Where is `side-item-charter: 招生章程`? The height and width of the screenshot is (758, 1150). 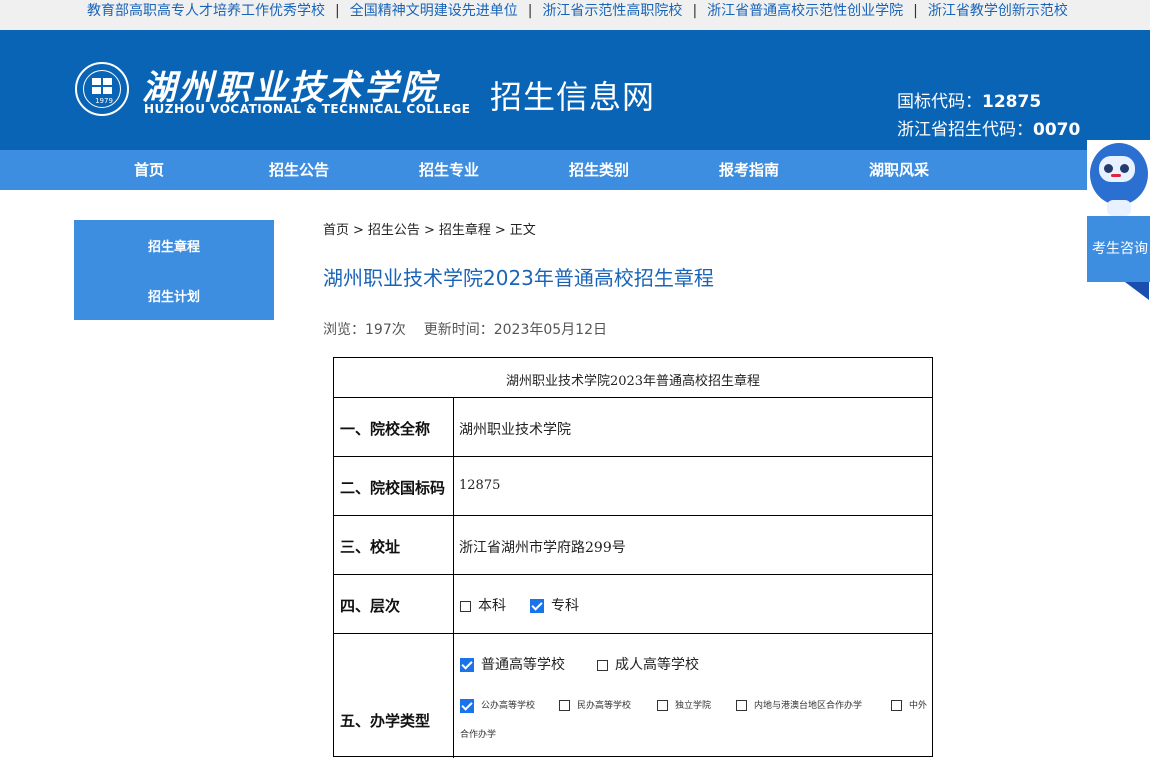 side-item-charter: 招生章程 is located at coordinates (174, 245).